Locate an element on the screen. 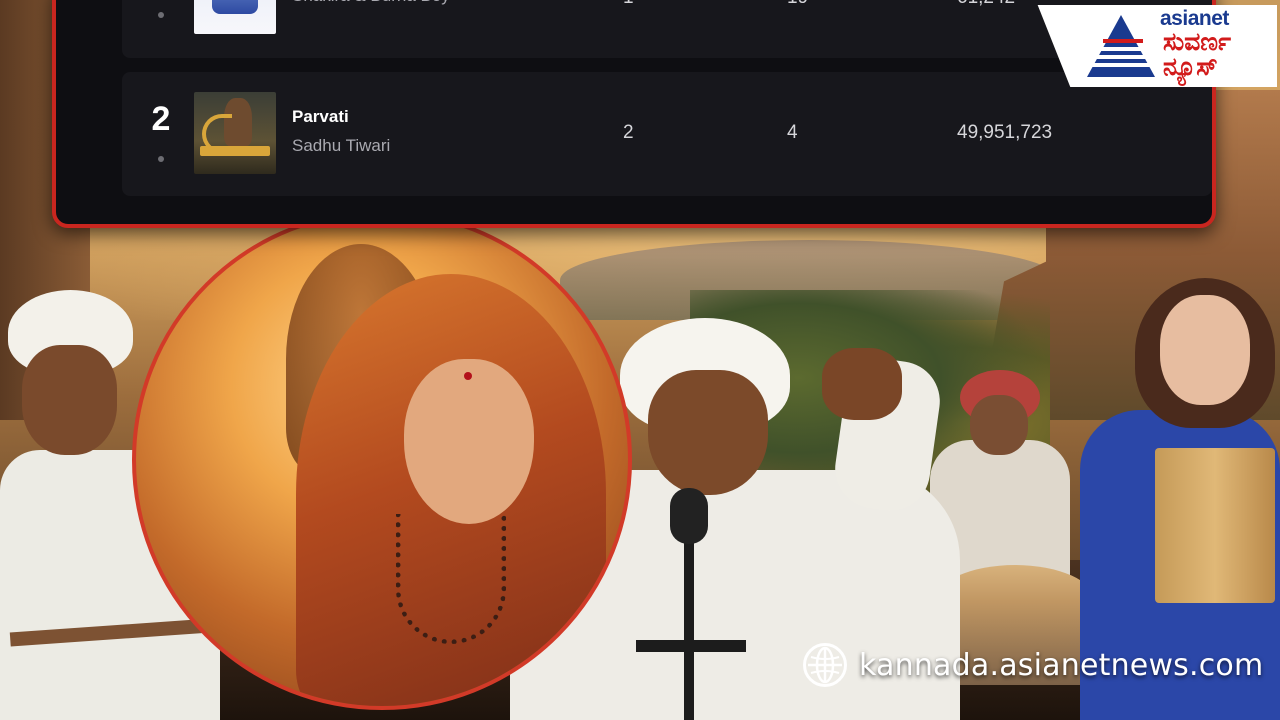  rank-number: 2 is located at coordinates (161, 119).